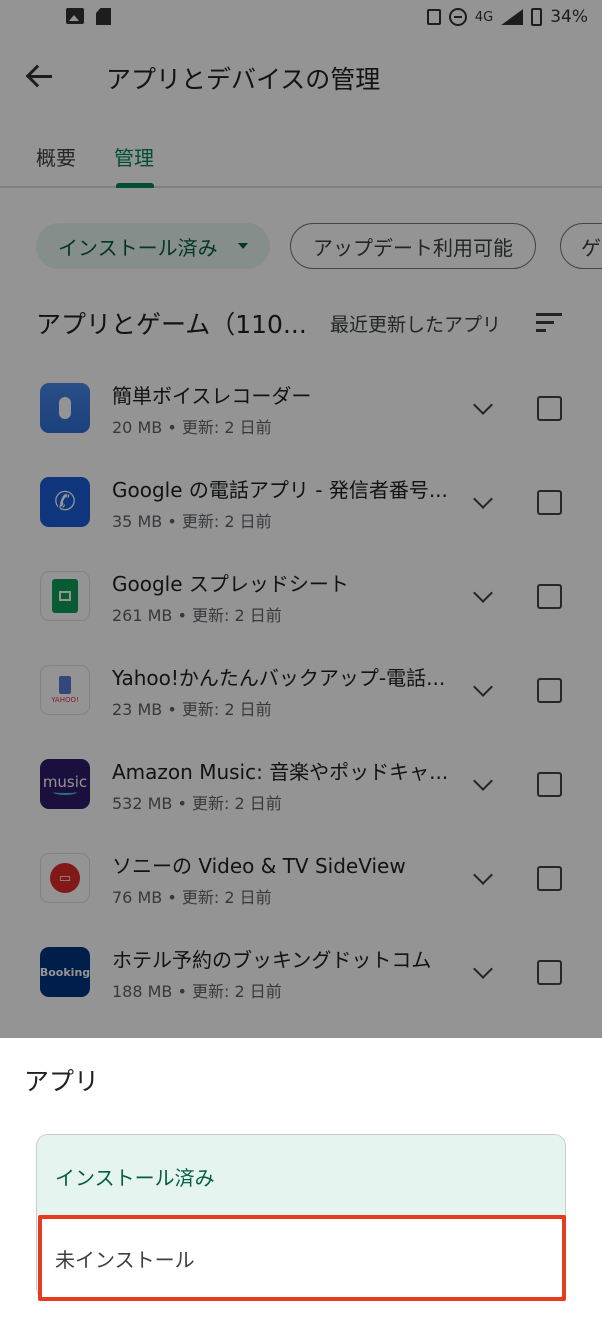  I want to click on sheet-title: アプリ, so click(62, 1081).